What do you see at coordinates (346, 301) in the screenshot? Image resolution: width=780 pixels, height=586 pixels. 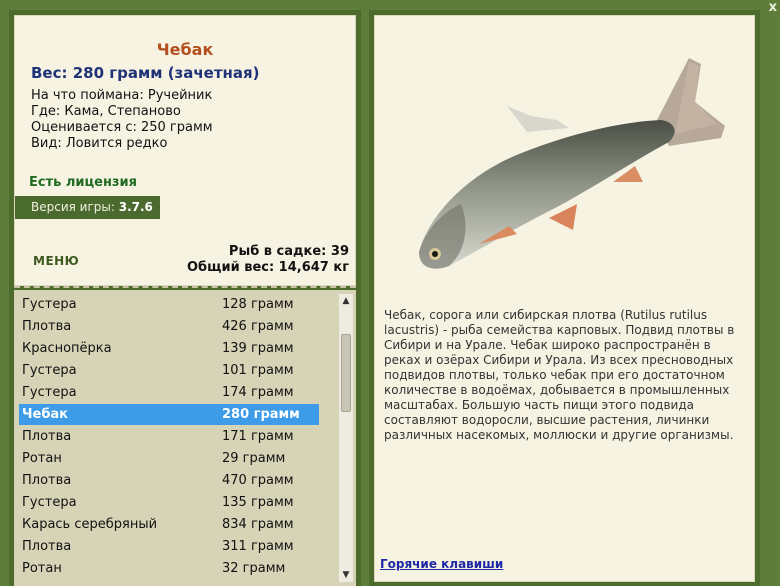 I see `scroll-up-icon: ▲` at bounding box center [346, 301].